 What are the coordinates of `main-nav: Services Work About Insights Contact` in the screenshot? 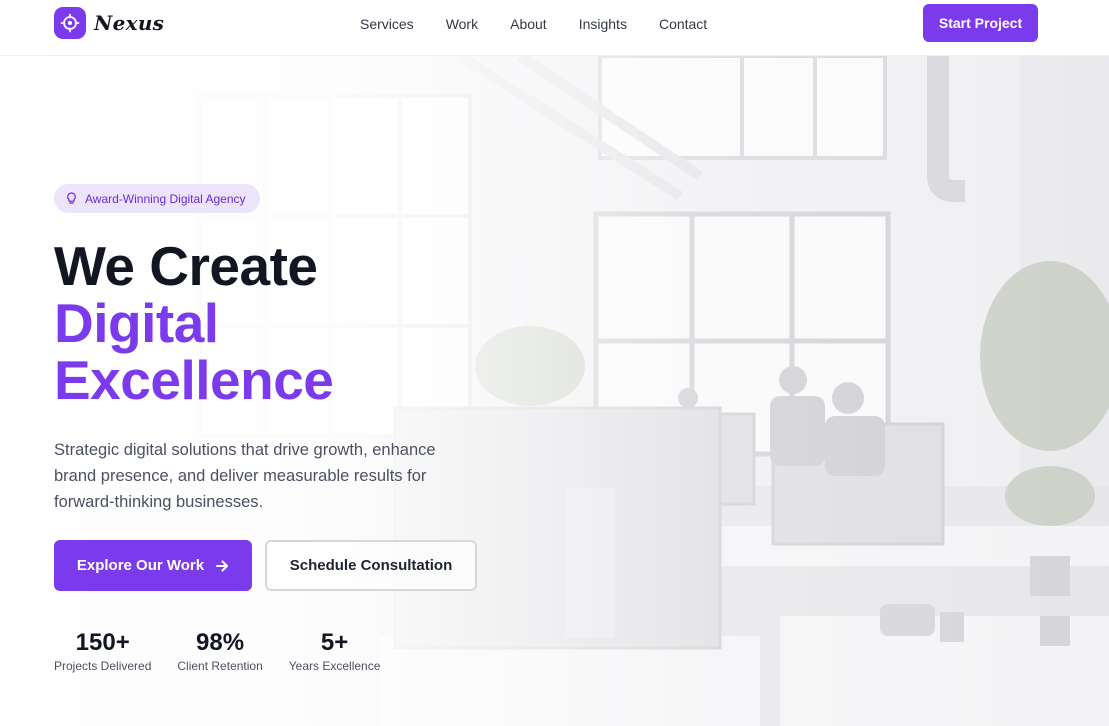 It's located at (549, 24).